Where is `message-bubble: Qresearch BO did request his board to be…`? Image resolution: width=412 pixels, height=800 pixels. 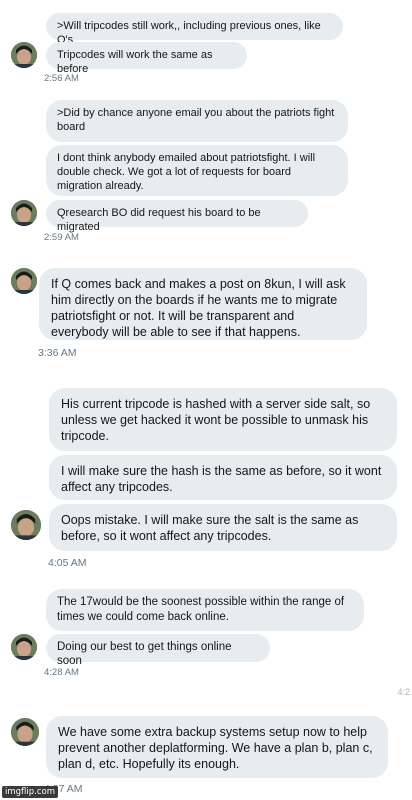 message-bubble: Qresearch BO did request his board to be… is located at coordinates (177, 216).